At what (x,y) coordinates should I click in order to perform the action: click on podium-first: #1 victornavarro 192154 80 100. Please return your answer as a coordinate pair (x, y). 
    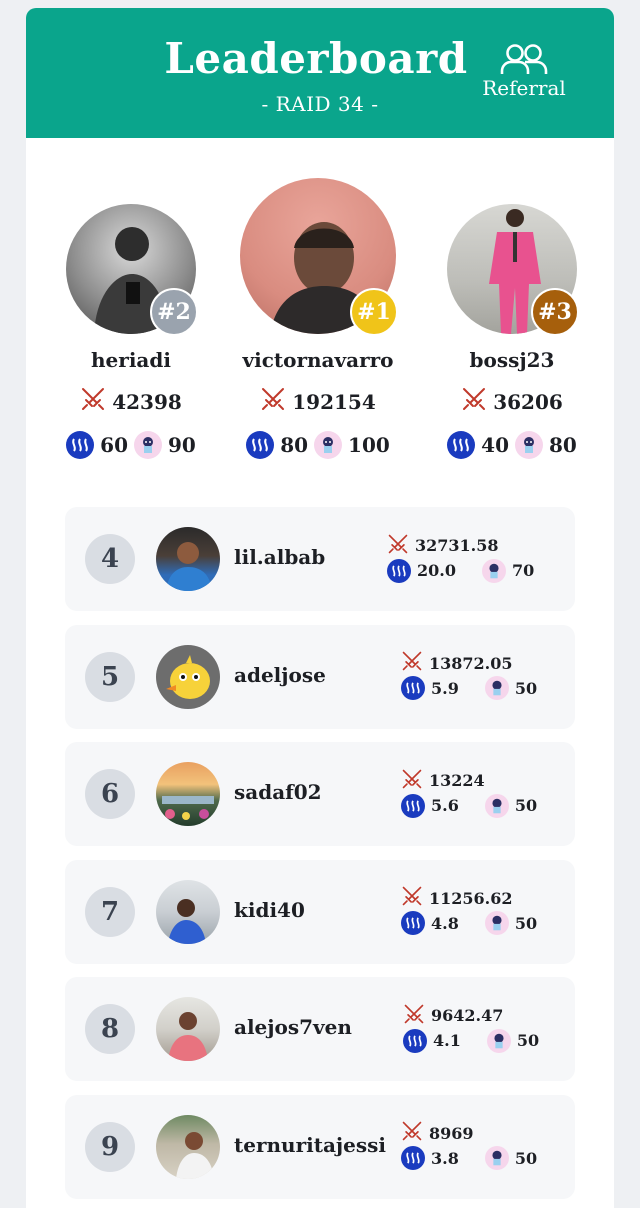
    Looking at the image, I should click on (318, 318).